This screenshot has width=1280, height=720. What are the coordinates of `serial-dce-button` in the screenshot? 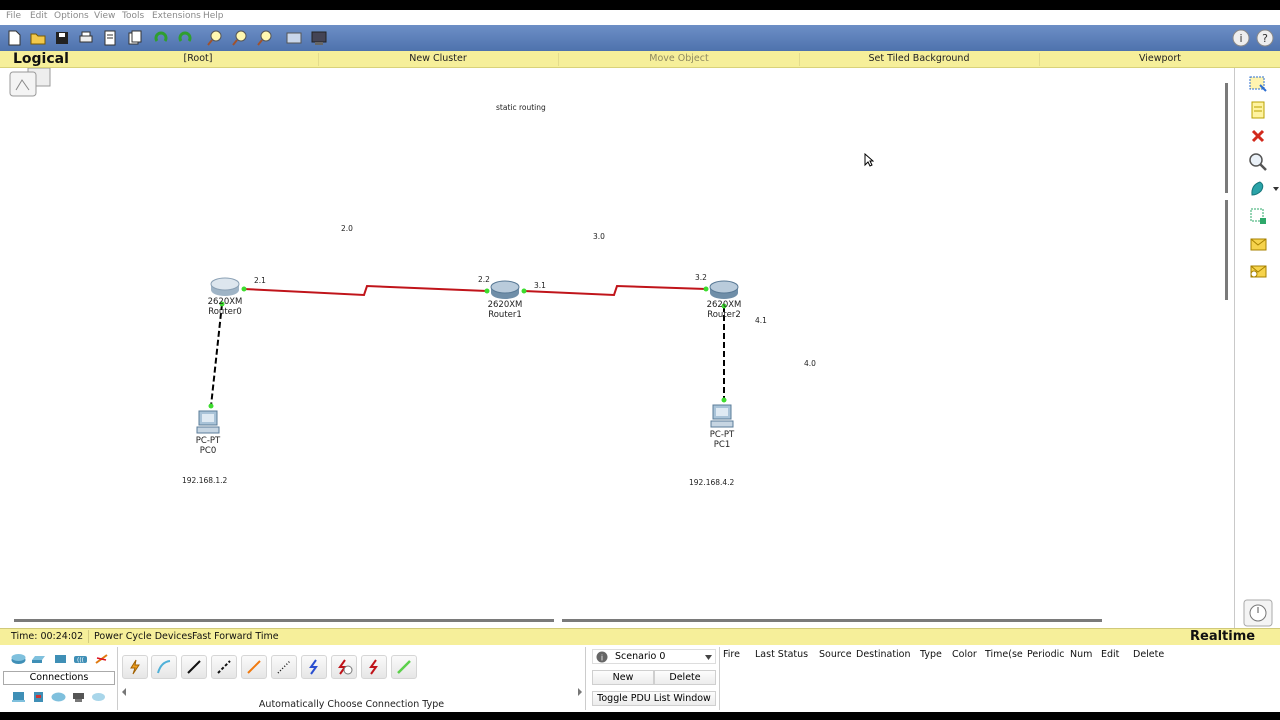 It's located at (344, 667).